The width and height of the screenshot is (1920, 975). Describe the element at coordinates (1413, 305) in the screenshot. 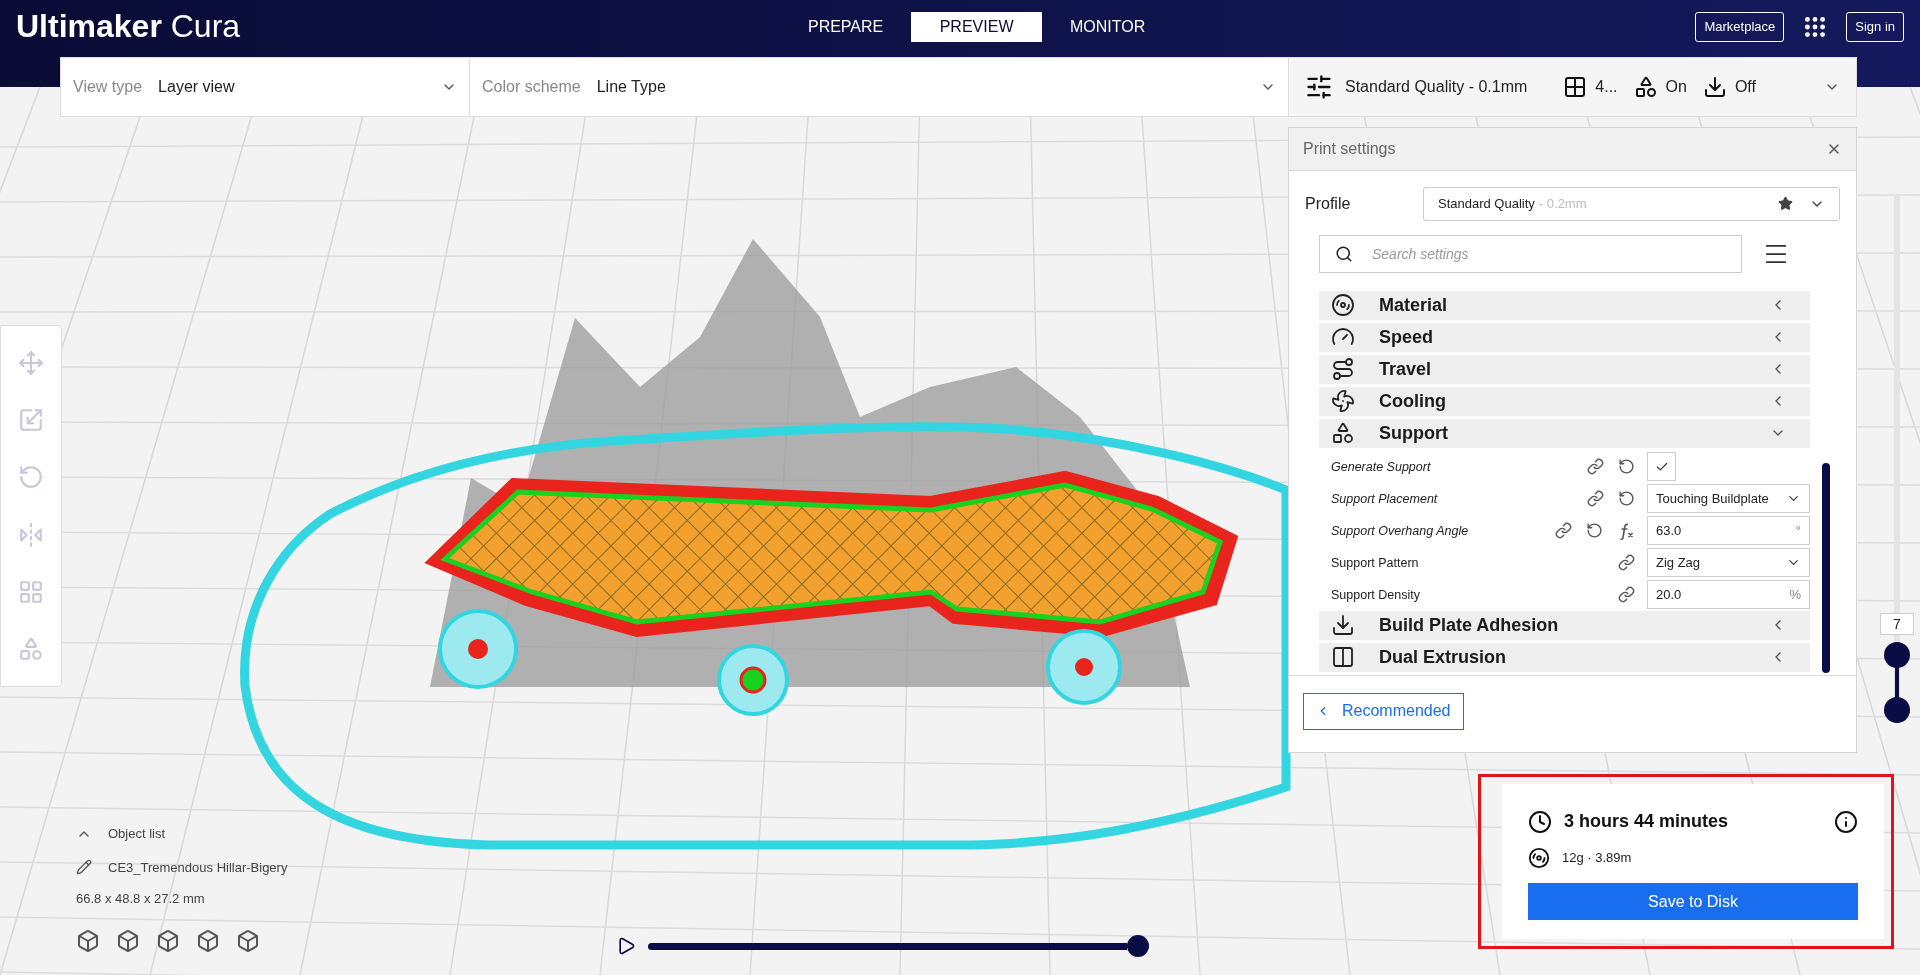

I see `category-label: Material` at that location.